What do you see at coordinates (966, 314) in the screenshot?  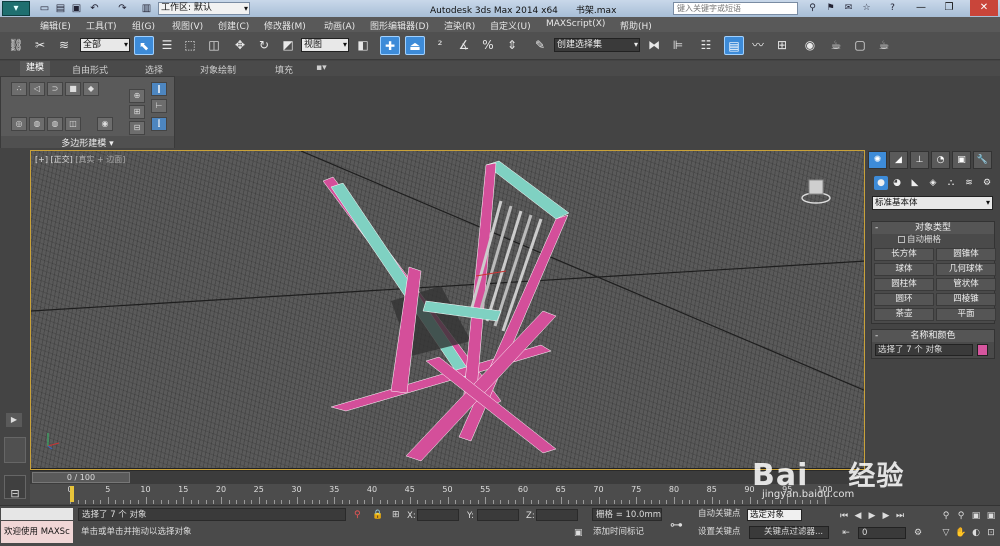 I see `plane-button: 平面` at bounding box center [966, 314].